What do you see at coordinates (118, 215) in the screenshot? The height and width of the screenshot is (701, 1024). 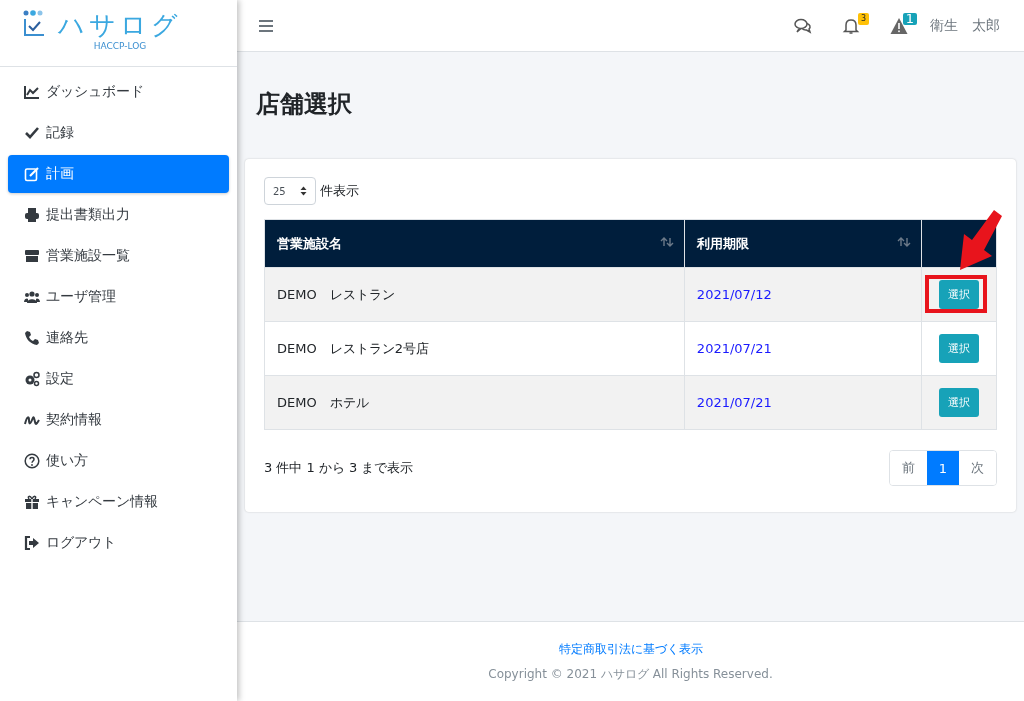 I see `sidebar-item: 提出書類出力` at bounding box center [118, 215].